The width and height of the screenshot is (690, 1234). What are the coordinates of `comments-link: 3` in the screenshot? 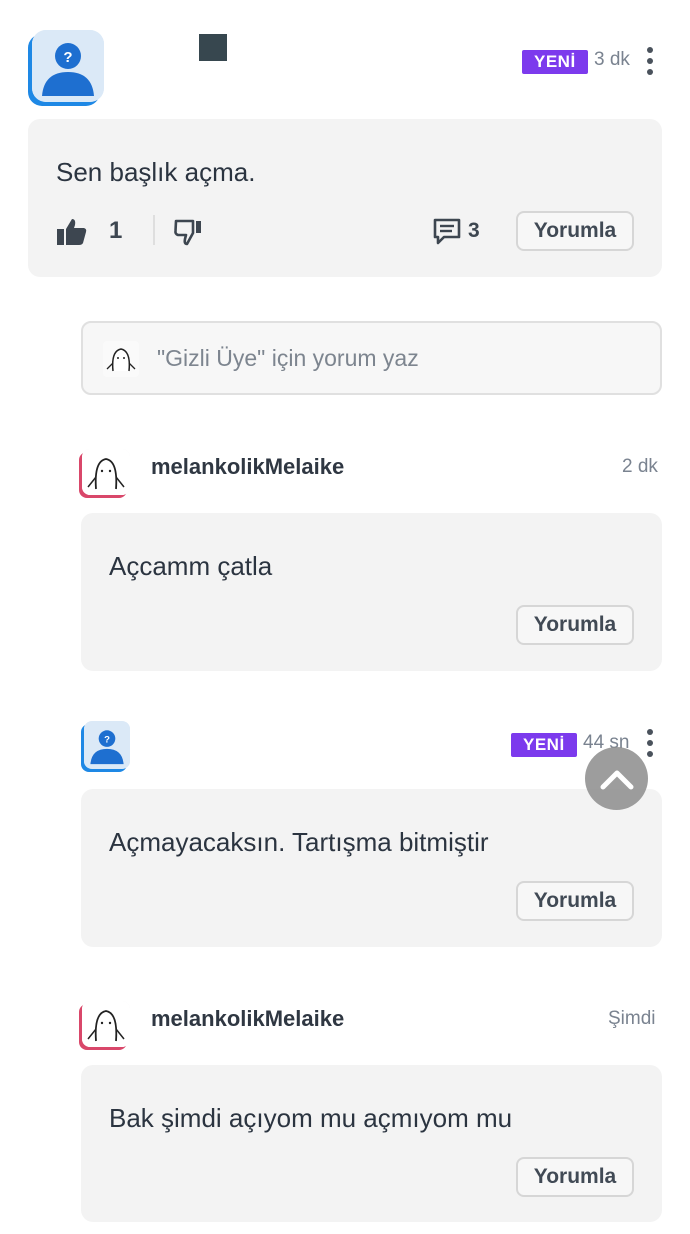 It's located at (456, 231).